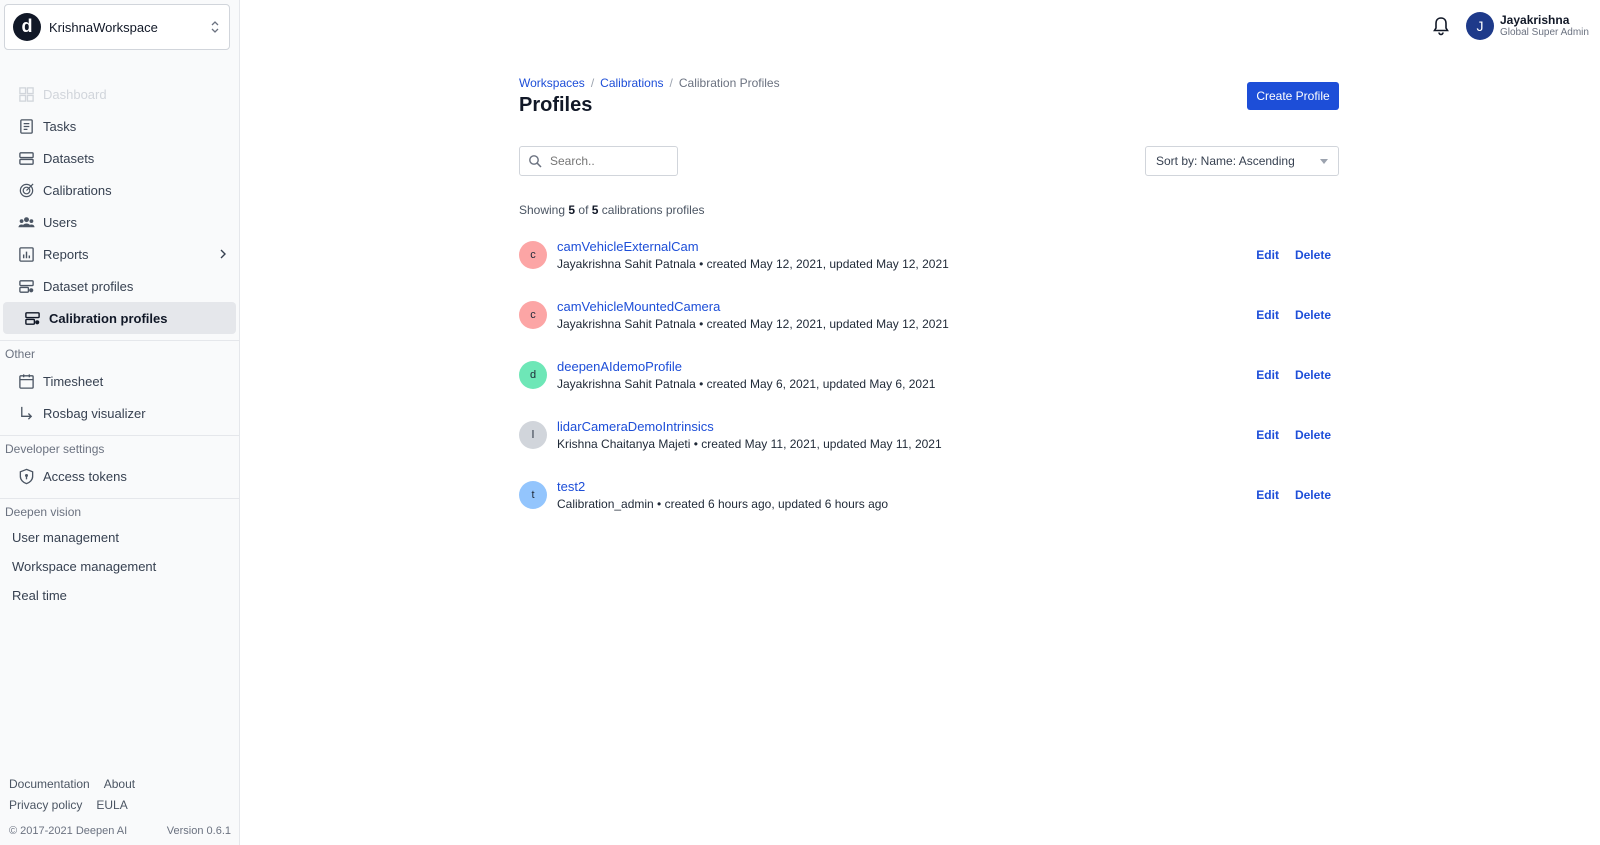 This screenshot has height=845, width=1600. I want to click on breadcrumb-workspaces: Workspaces, so click(552, 83).